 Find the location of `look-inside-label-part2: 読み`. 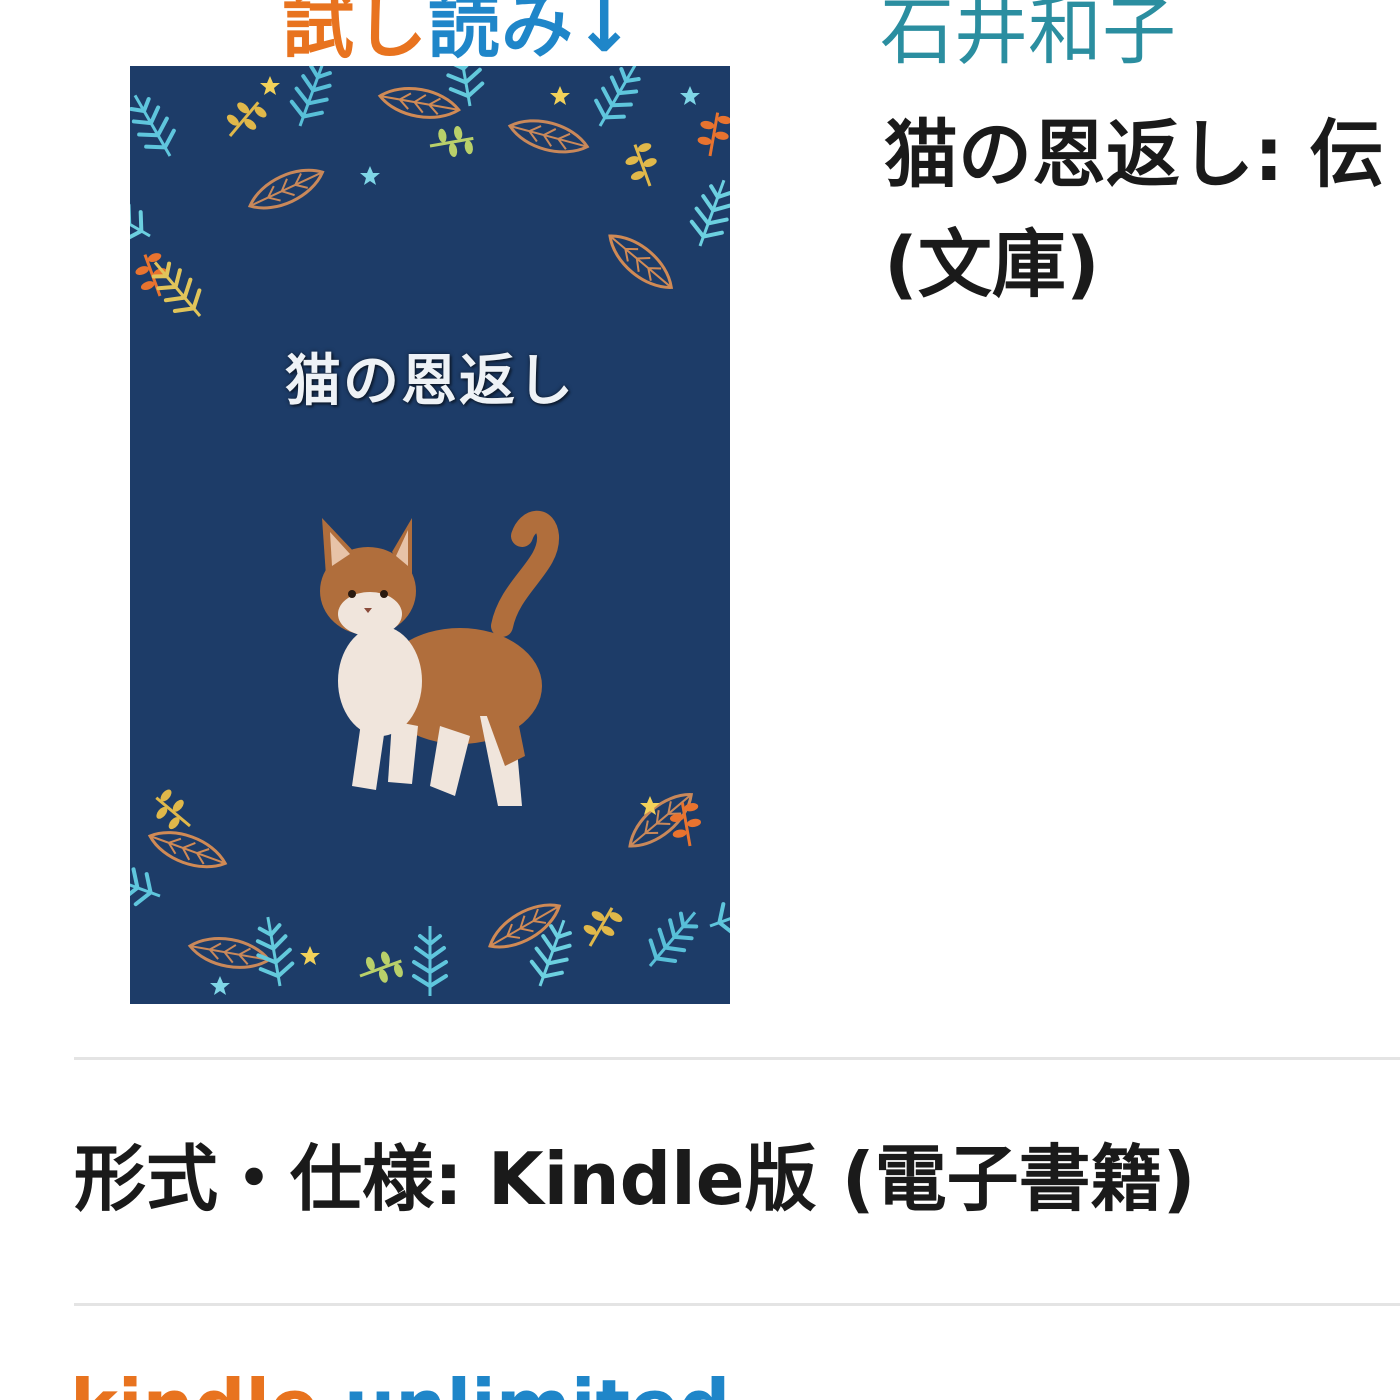

look-inside-label-part2: 読み is located at coordinates (501, 34).